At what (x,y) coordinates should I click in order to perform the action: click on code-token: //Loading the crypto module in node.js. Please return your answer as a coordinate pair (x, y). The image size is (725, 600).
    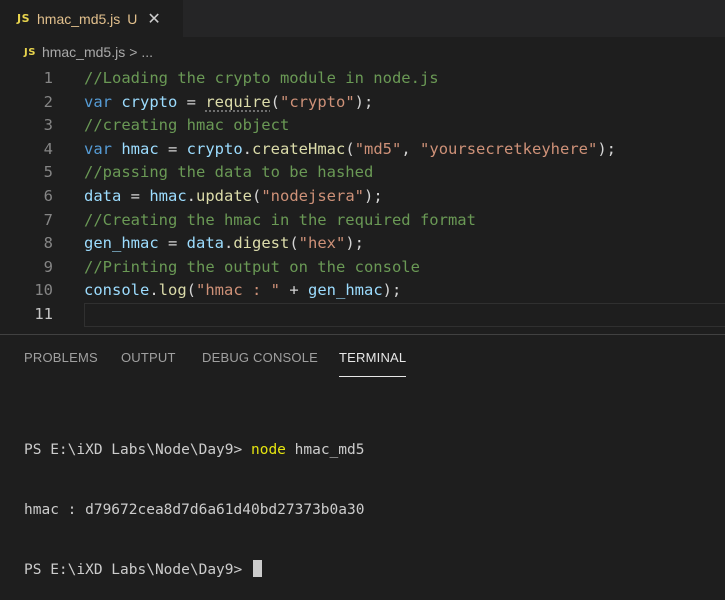
    Looking at the image, I should click on (261, 78).